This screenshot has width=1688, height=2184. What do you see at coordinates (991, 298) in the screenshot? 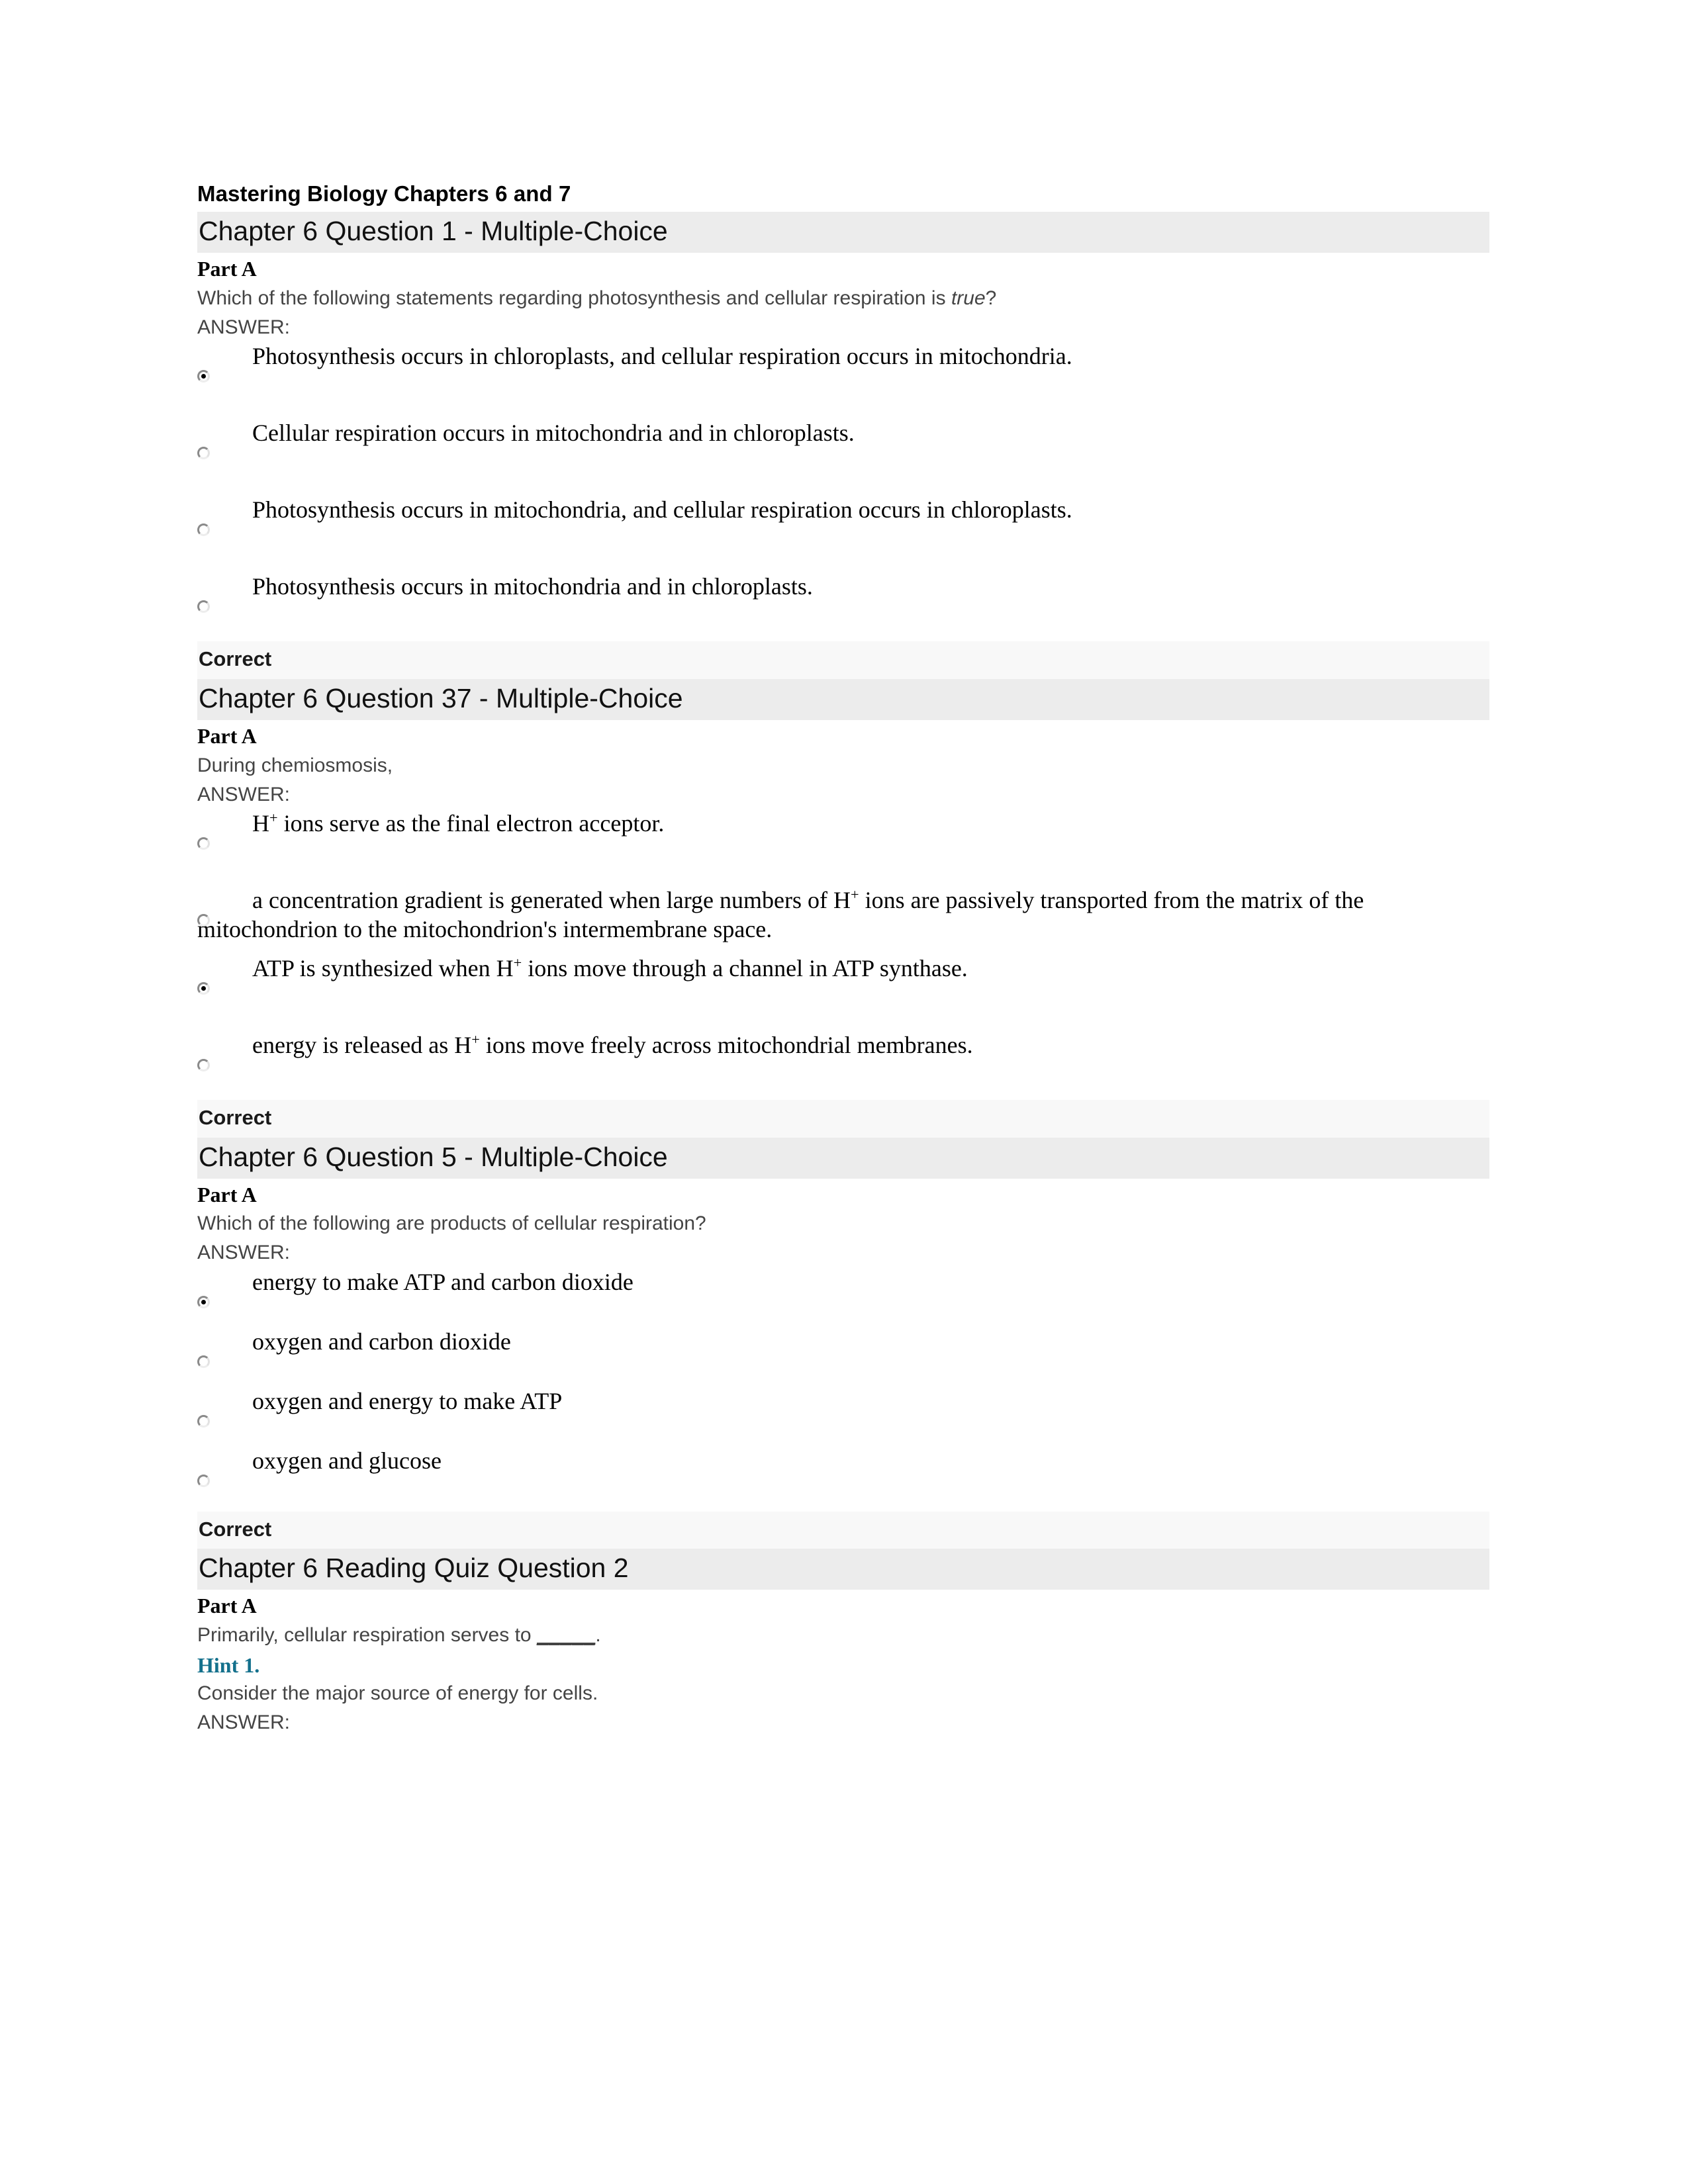
I see `prompt-text-after: ?` at bounding box center [991, 298].